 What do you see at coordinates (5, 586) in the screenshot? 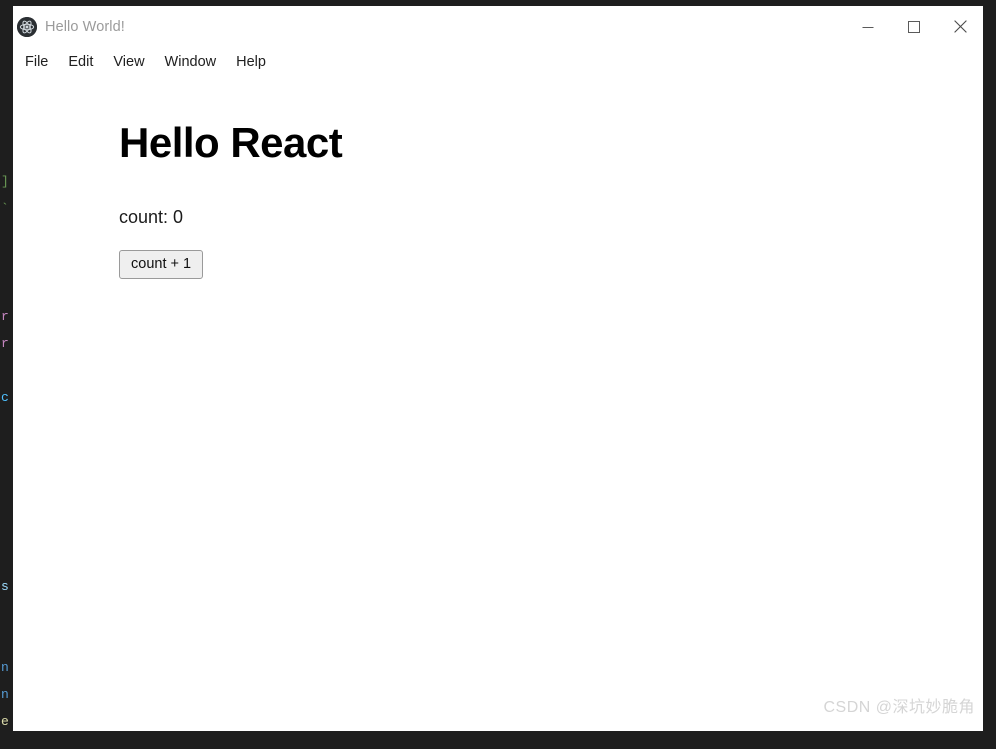
I see `code-line: s` at bounding box center [5, 586].